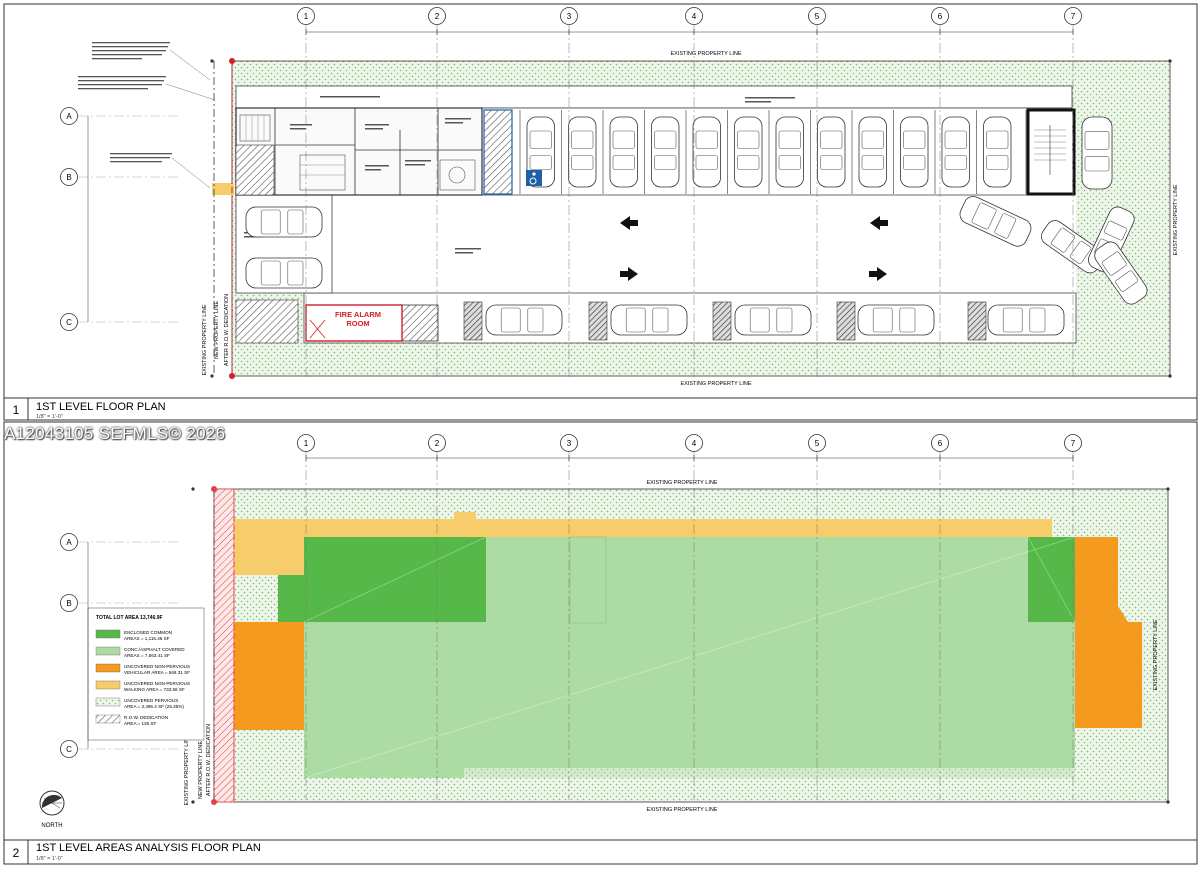 The height and width of the screenshot is (874, 1201). I want to click on plan1-title: 1ST LEVEL FLOOR PLAN, so click(101, 407).